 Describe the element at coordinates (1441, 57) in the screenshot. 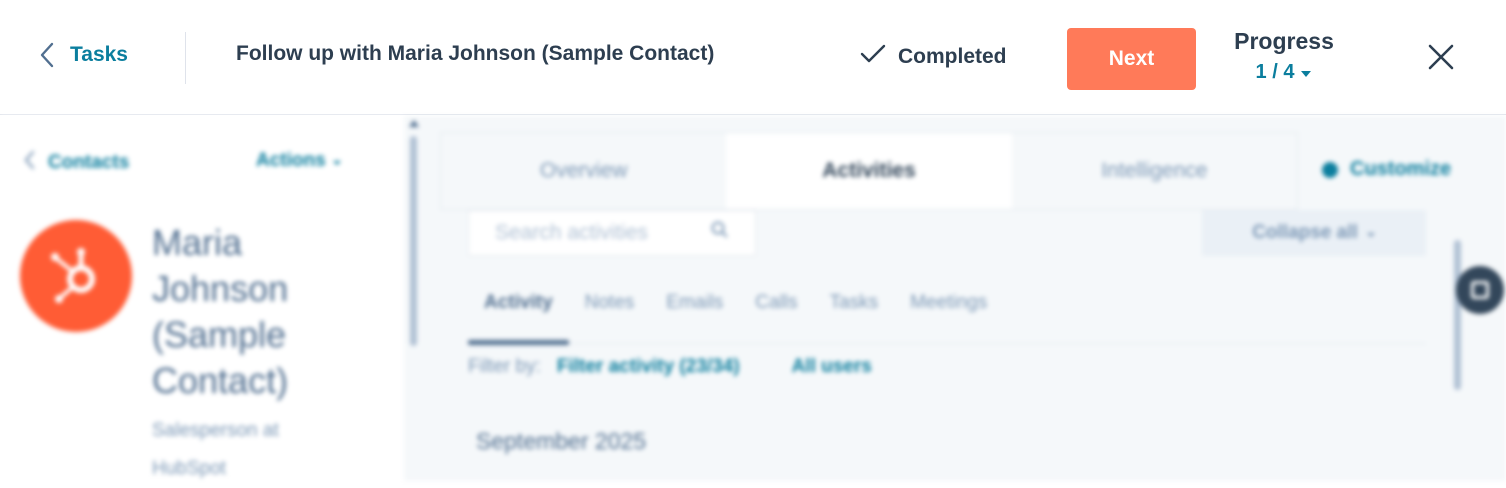

I see `close-icon` at that location.